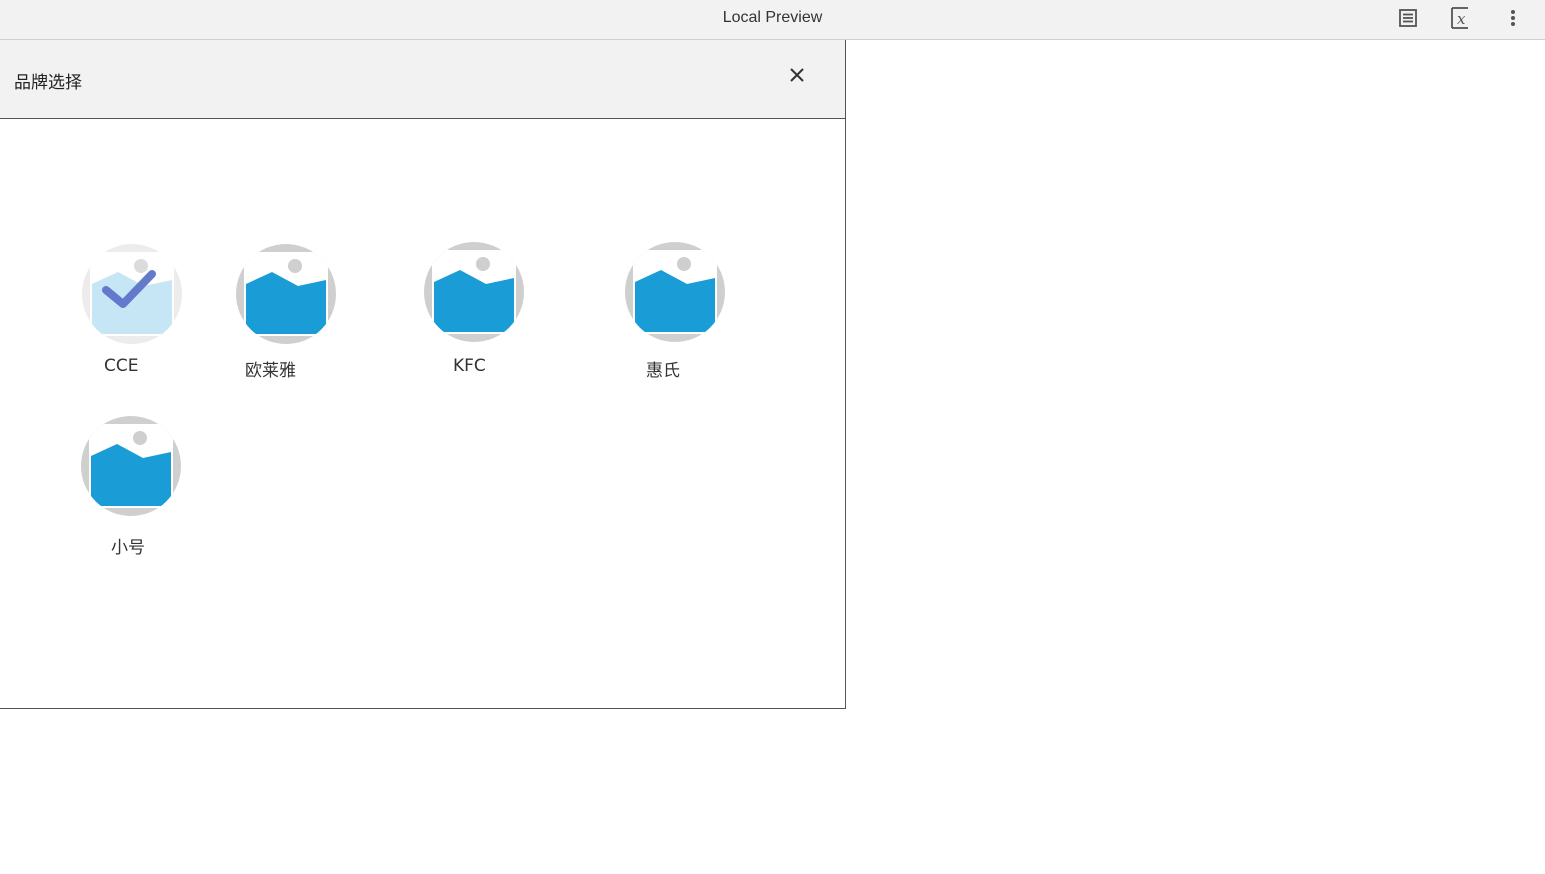  Describe the element at coordinates (129, 289) in the screenshot. I see `check-icon` at that location.